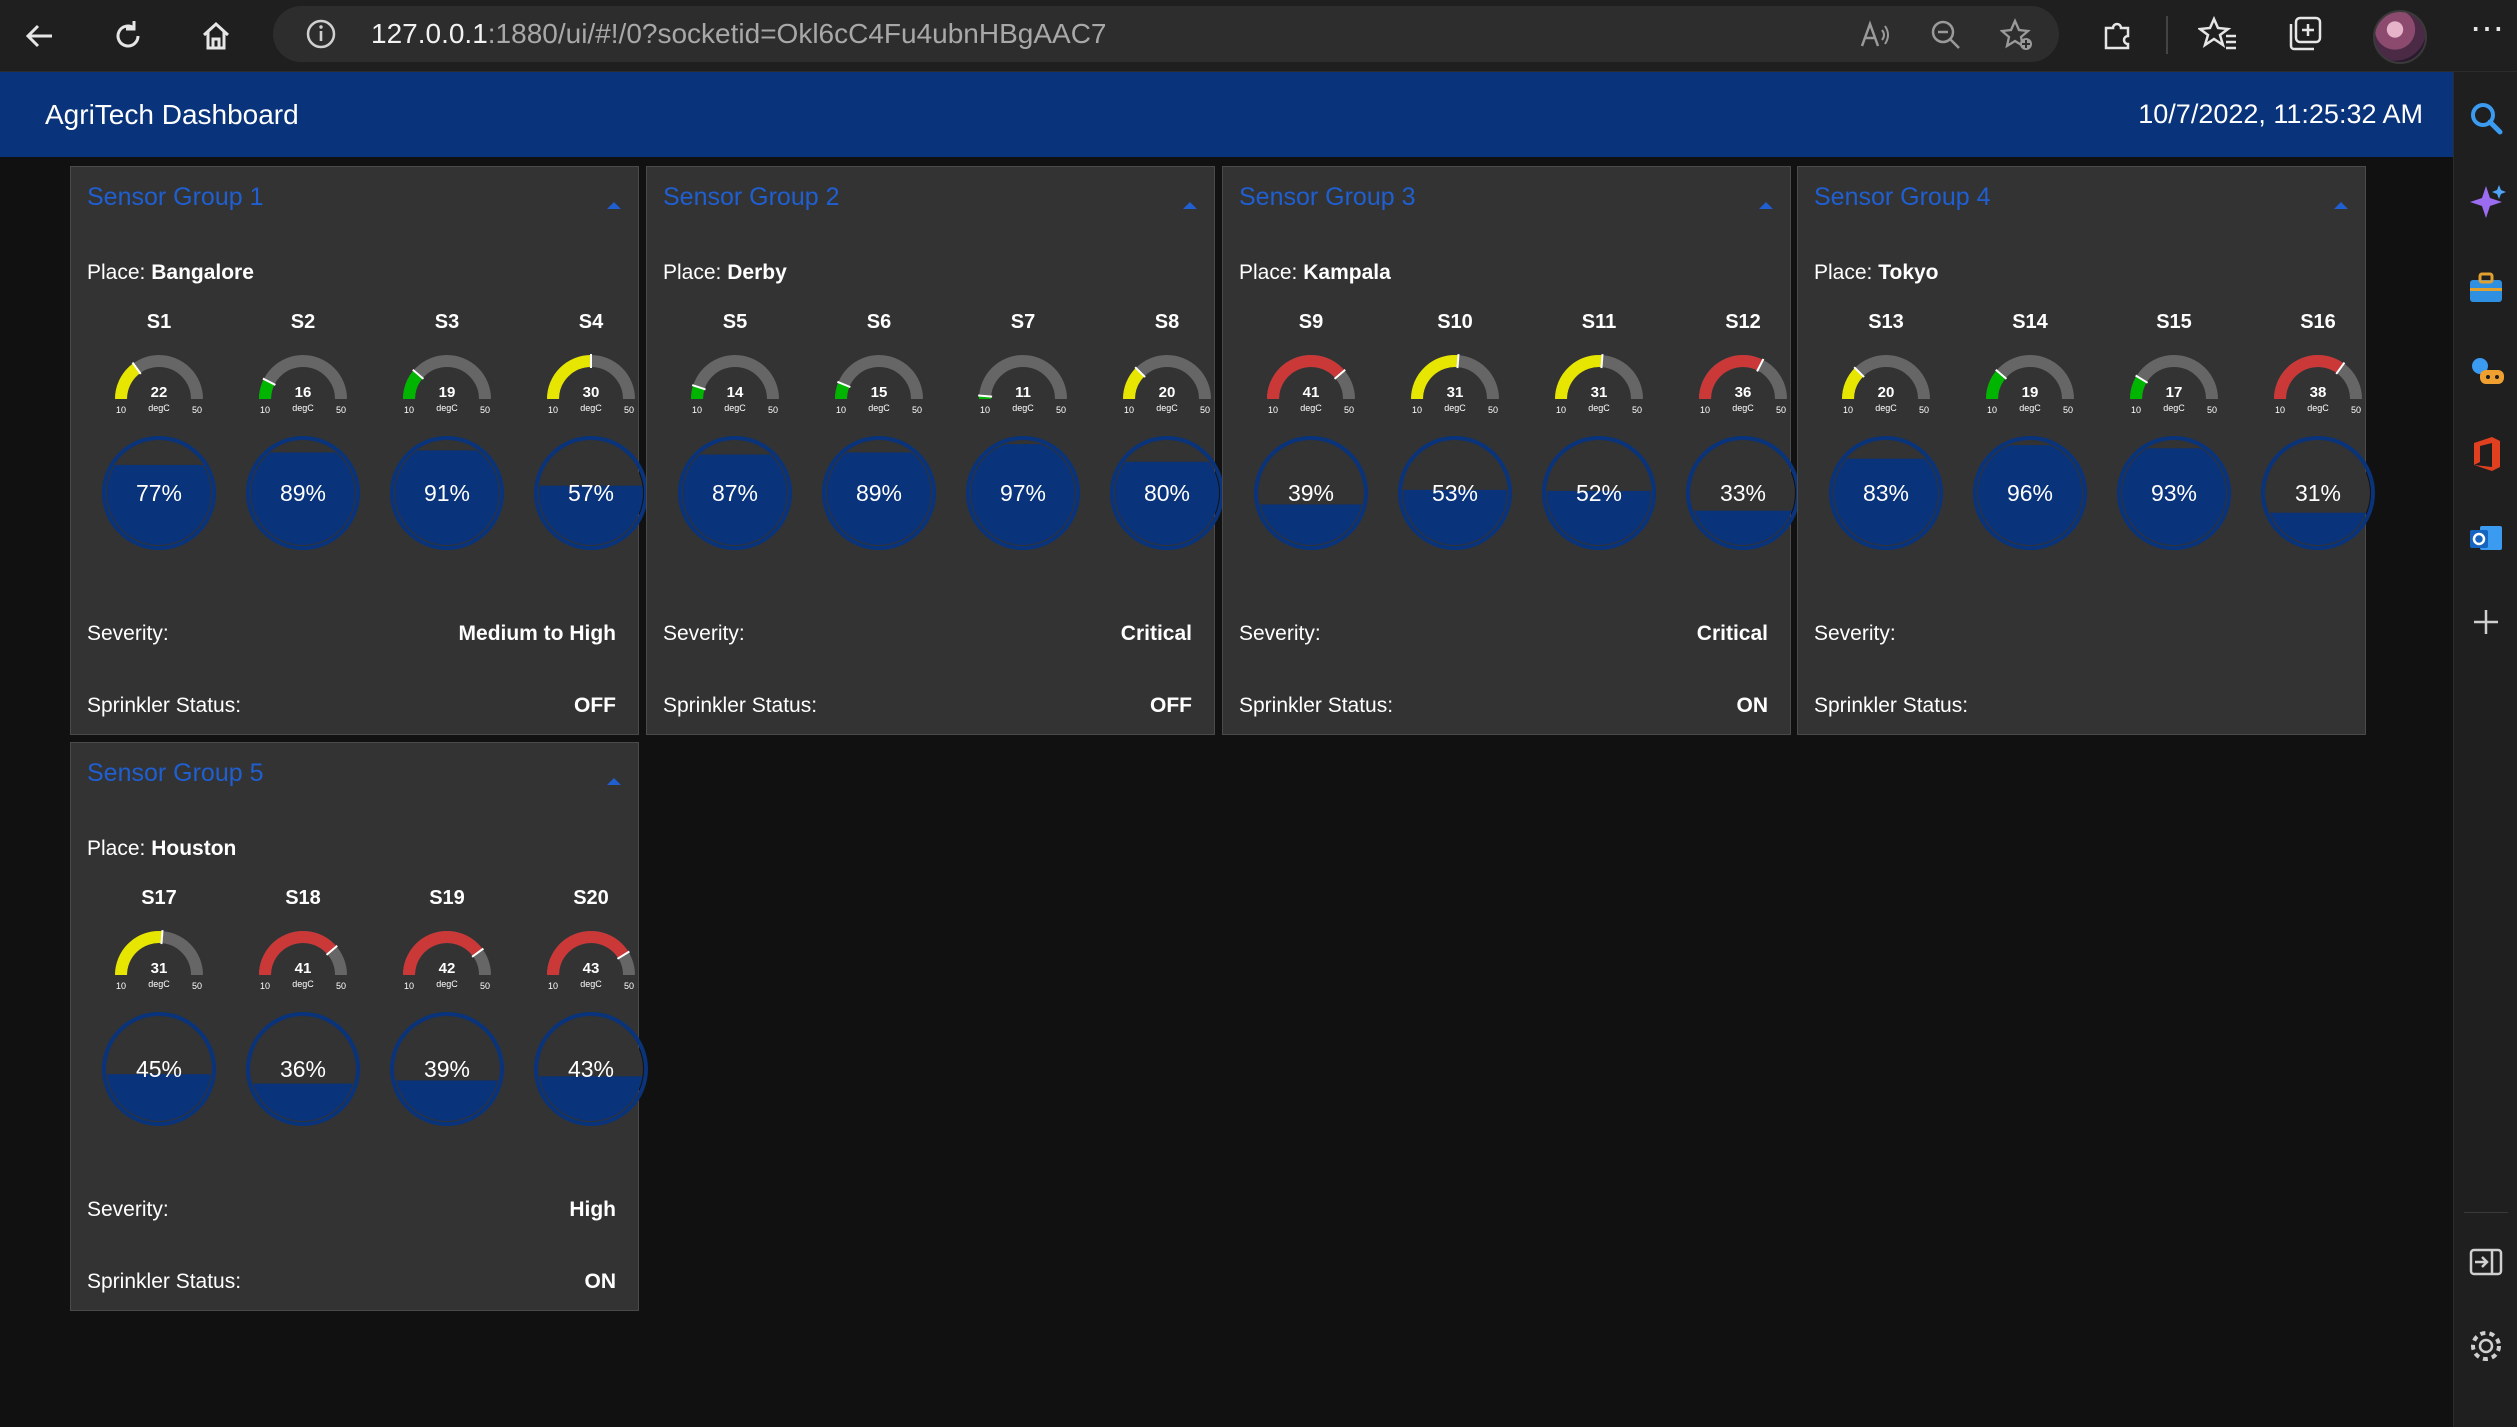 The height and width of the screenshot is (1427, 2517). I want to click on hide-sidebar-icon, so click(2486, 1262).